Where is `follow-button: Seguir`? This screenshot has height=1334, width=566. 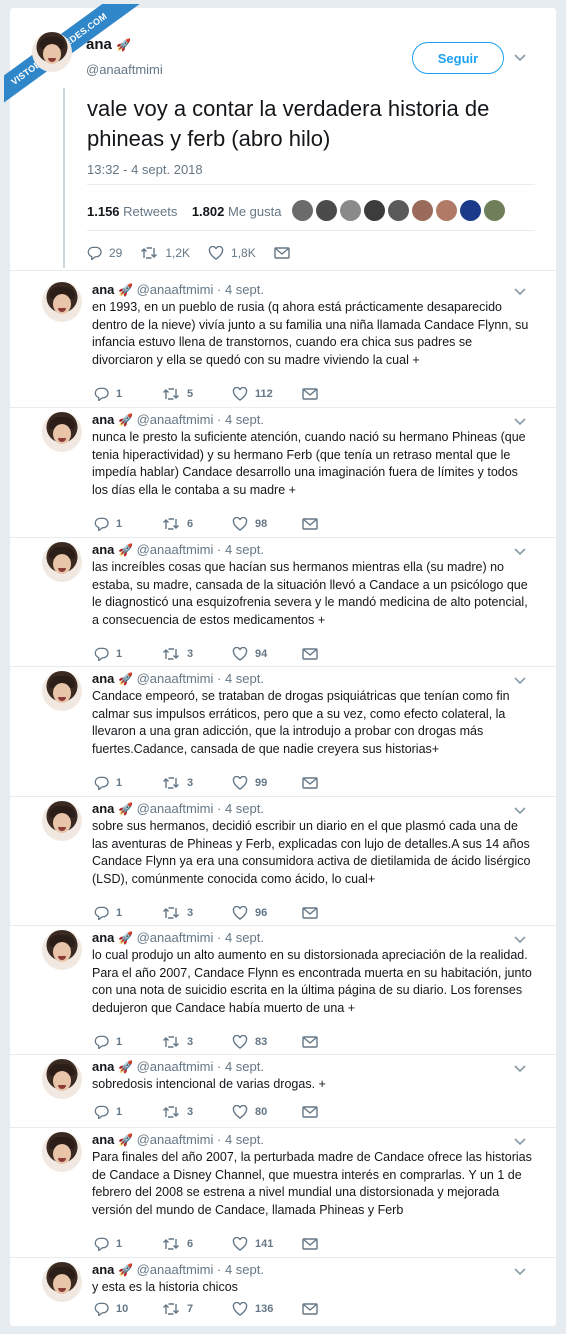 follow-button: Seguir is located at coordinates (458, 58).